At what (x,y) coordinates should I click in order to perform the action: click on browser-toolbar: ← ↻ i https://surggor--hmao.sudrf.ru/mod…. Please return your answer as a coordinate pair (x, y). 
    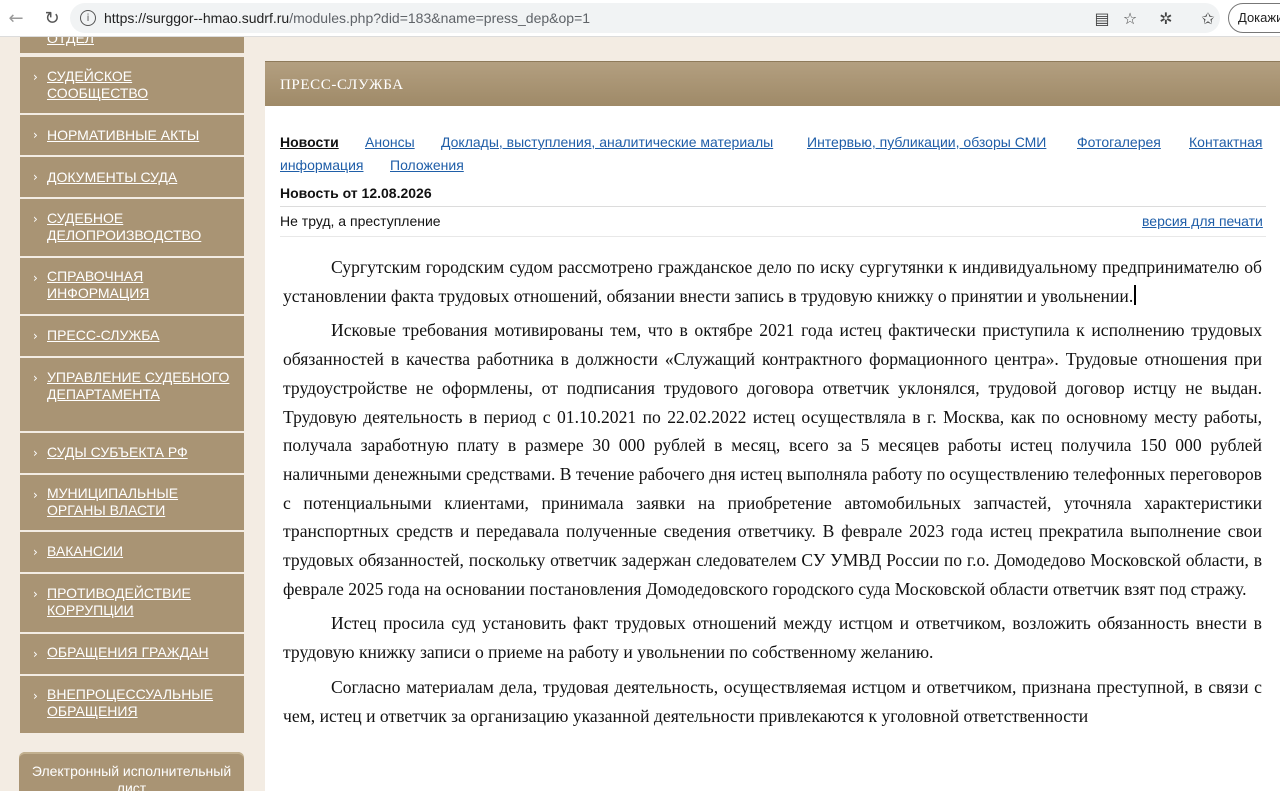
    Looking at the image, I should click on (640, 18).